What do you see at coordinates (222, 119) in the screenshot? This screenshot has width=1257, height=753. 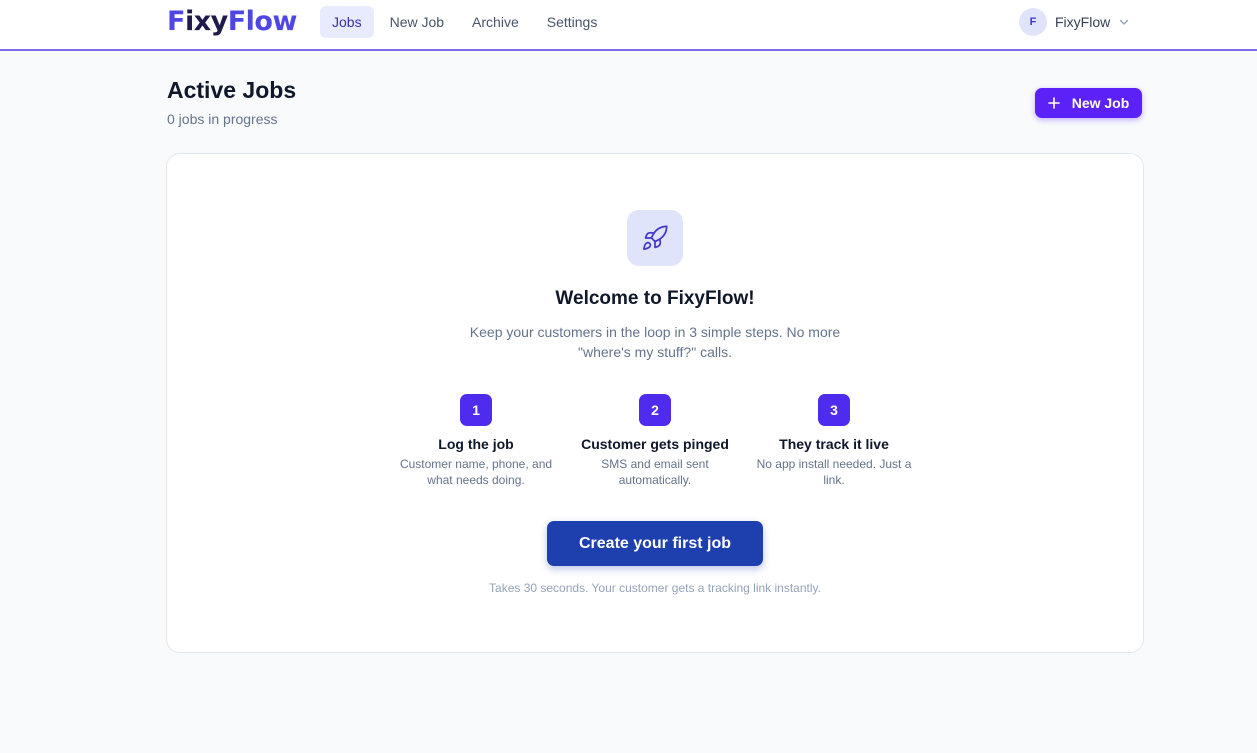 I see `jobs-count: 0 jobs in progress` at bounding box center [222, 119].